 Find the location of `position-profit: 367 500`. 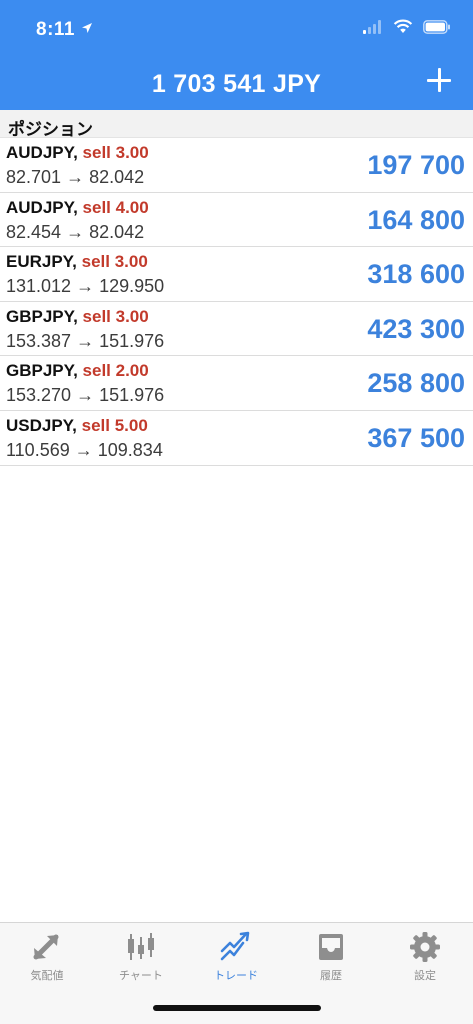

position-profit: 367 500 is located at coordinates (416, 437).